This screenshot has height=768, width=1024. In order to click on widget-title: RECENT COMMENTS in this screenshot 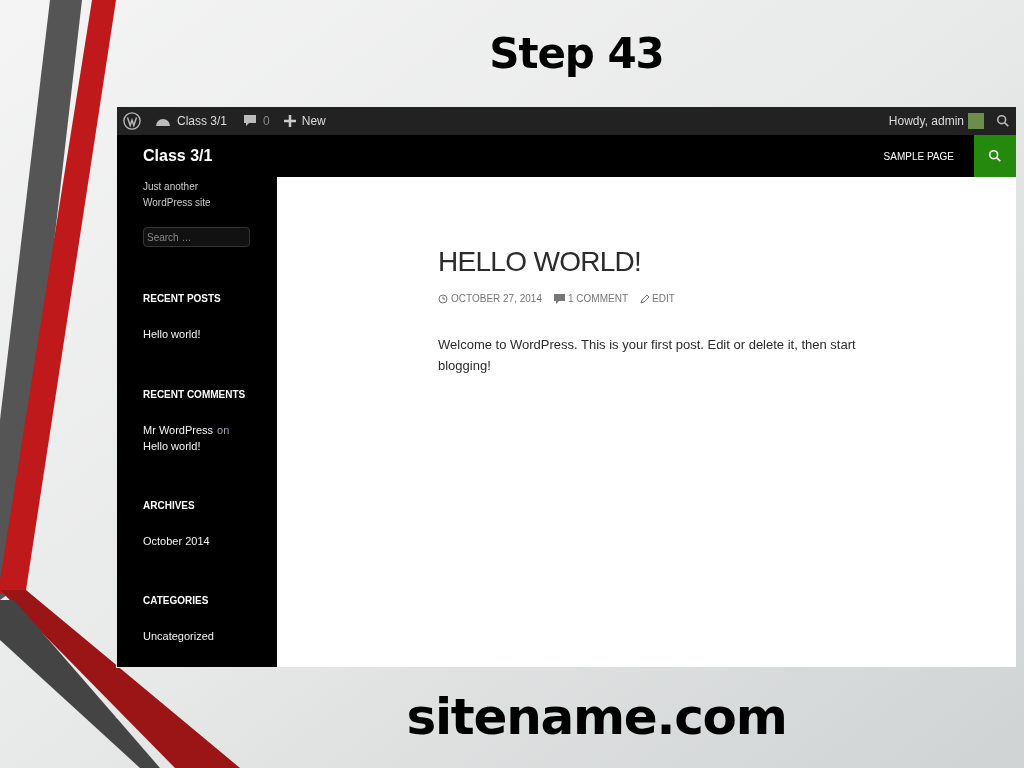, I will do `click(195, 394)`.